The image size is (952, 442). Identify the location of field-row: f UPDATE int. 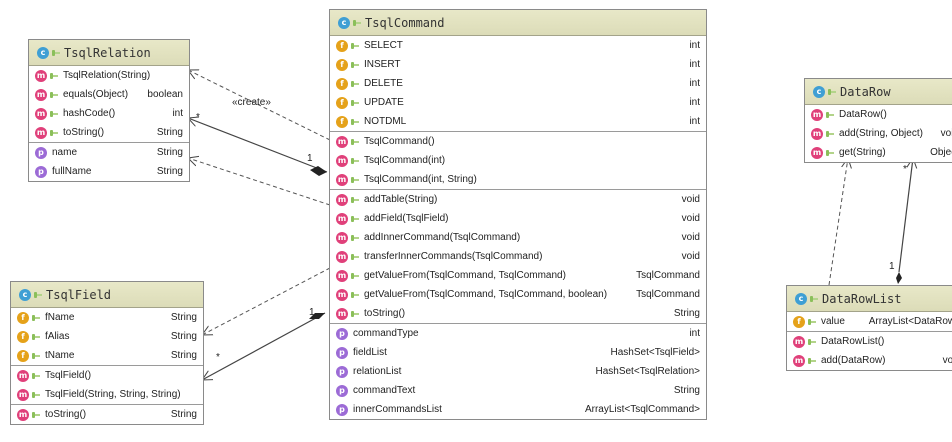
(518, 102).